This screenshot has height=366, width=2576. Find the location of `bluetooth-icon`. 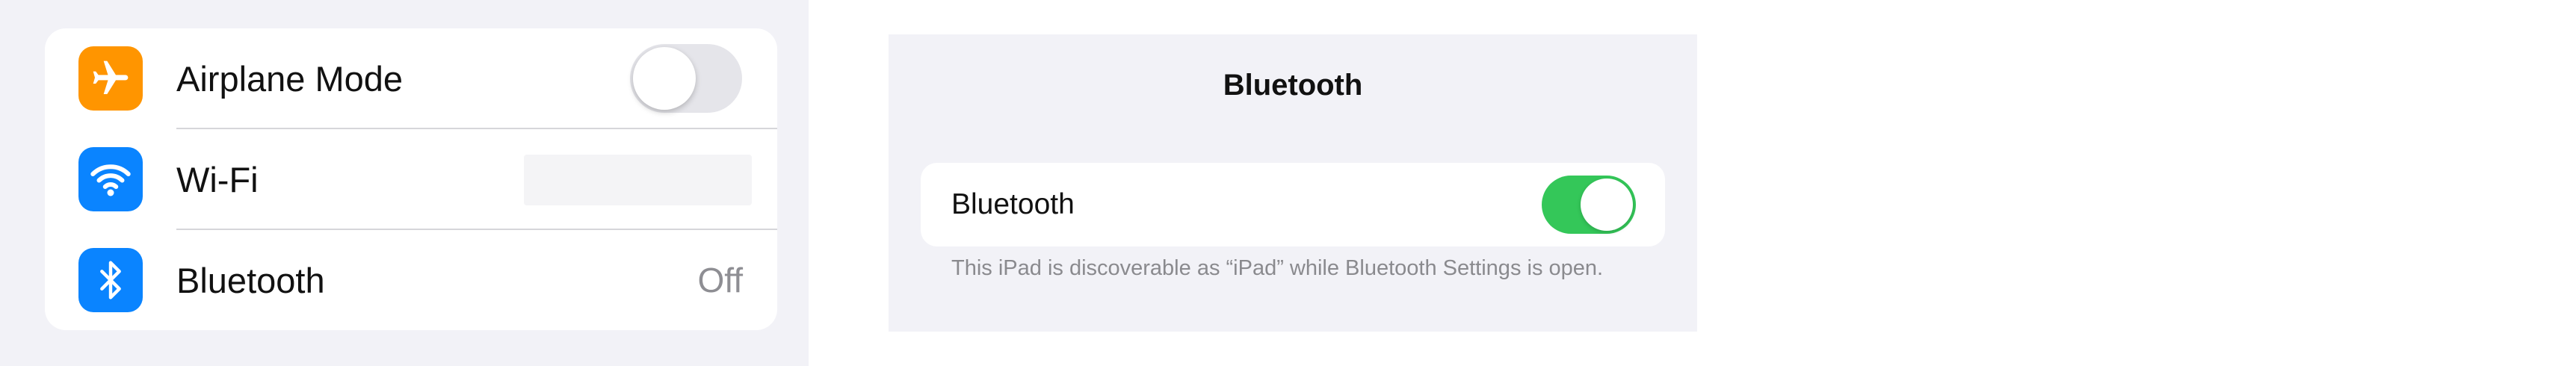

bluetooth-icon is located at coordinates (110, 280).